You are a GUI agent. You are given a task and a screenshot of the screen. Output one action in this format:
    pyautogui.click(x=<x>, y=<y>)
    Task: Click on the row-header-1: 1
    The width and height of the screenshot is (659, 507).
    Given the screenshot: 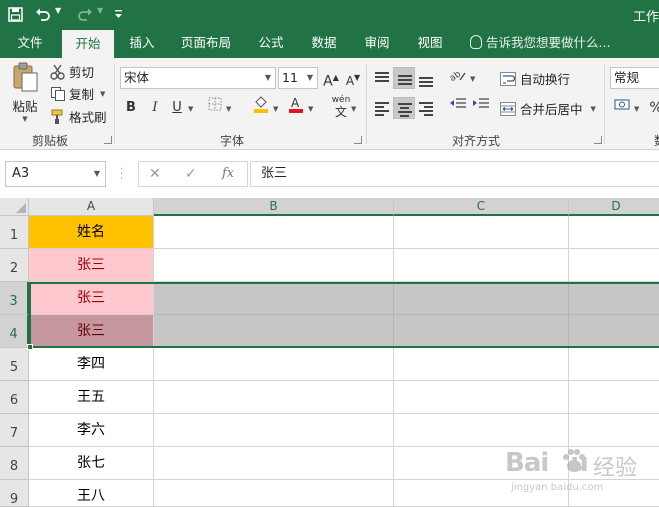 What is the action you would take?
    pyautogui.click(x=14, y=232)
    